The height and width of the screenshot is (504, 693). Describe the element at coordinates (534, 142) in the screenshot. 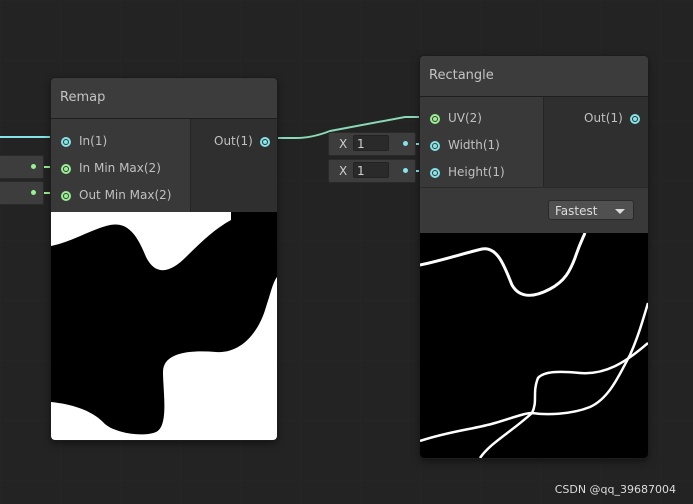

I see `rectangle-ports: UV(2) Width(1) Height(1) Out(1)` at that location.